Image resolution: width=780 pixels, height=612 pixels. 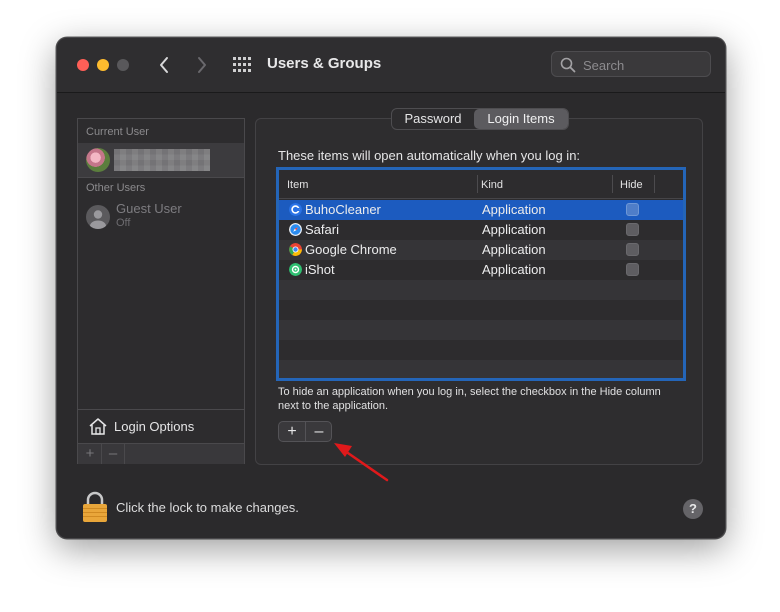 I want to click on buhocleaner-icon, so click(x=295, y=209).